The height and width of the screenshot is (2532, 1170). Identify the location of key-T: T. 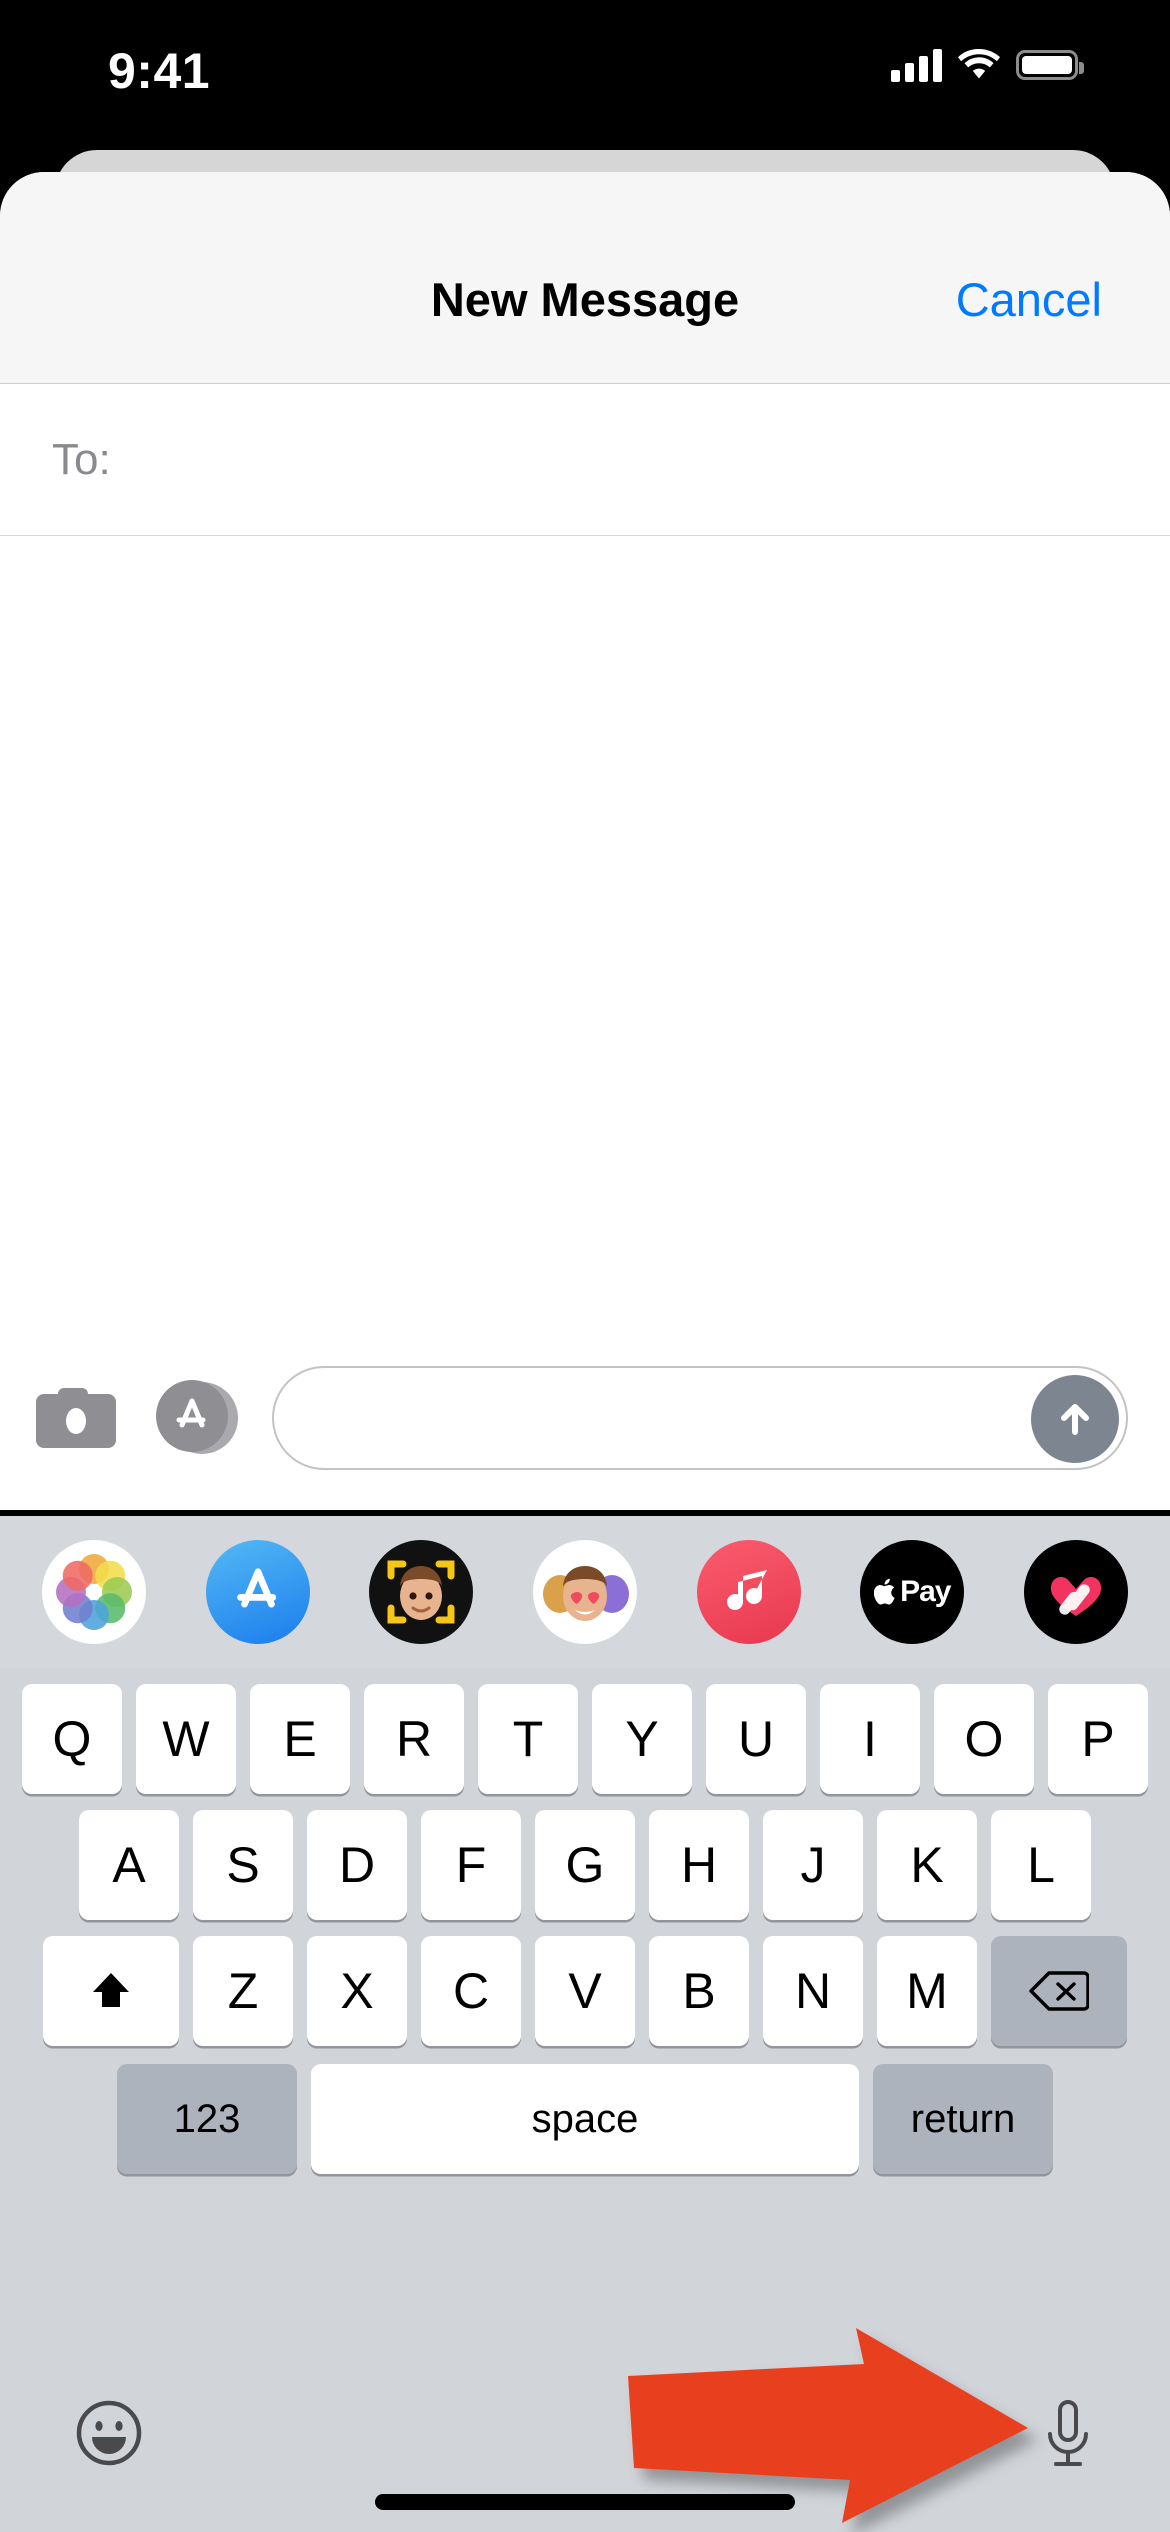
(528, 1739).